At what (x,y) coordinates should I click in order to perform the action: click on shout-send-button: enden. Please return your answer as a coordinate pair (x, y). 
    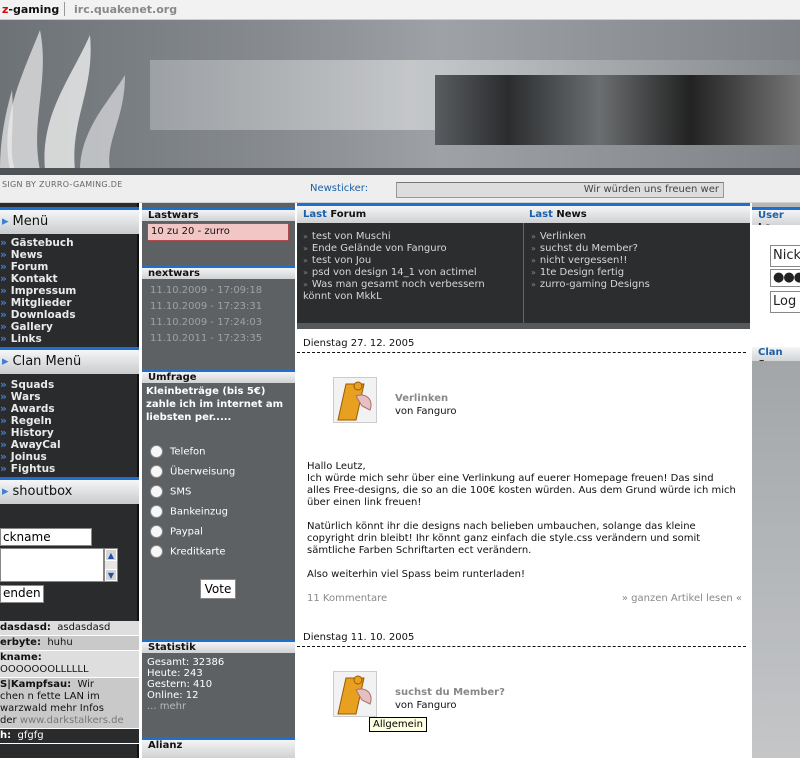
    Looking at the image, I should click on (22, 594).